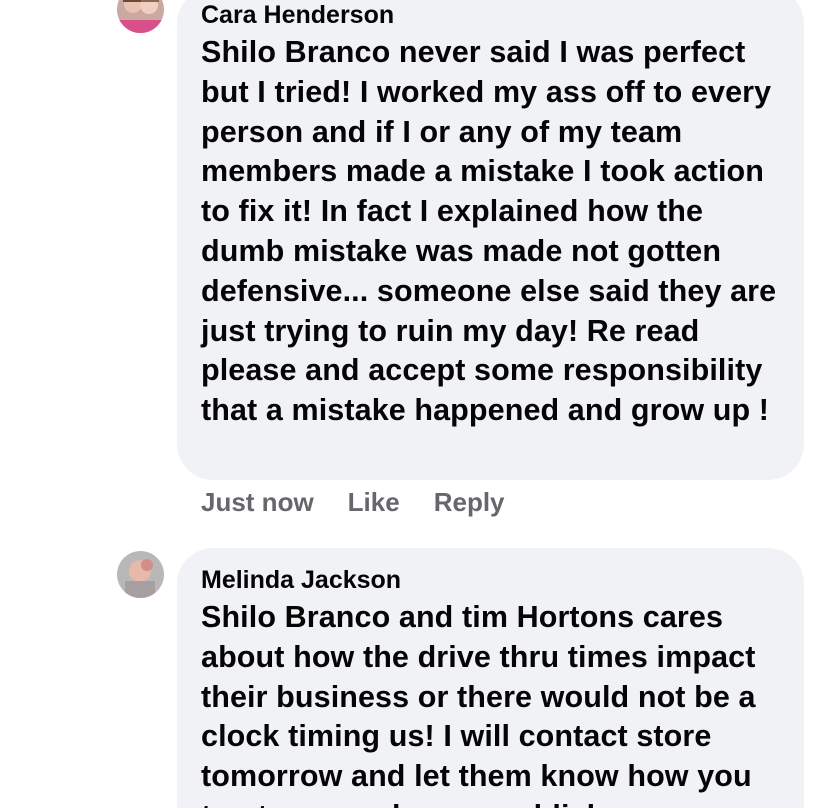 The width and height of the screenshot is (828, 808). I want to click on like-button: Like, so click(374, 502).